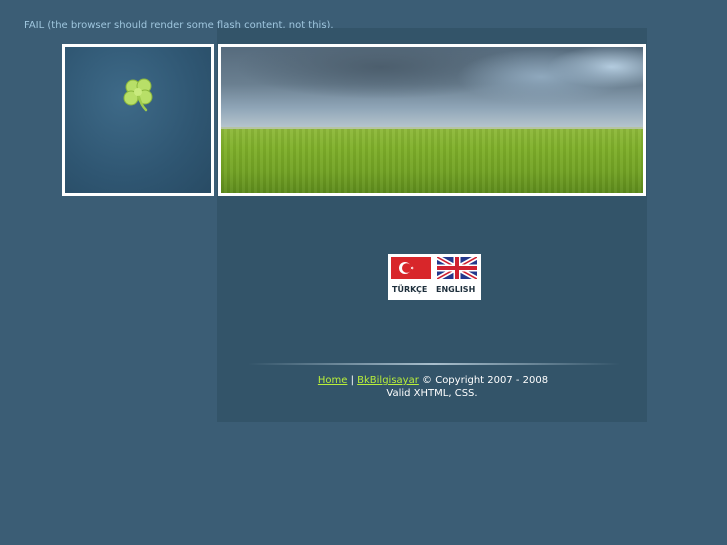  What do you see at coordinates (138, 120) in the screenshot?
I see `logo-panel` at bounding box center [138, 120].